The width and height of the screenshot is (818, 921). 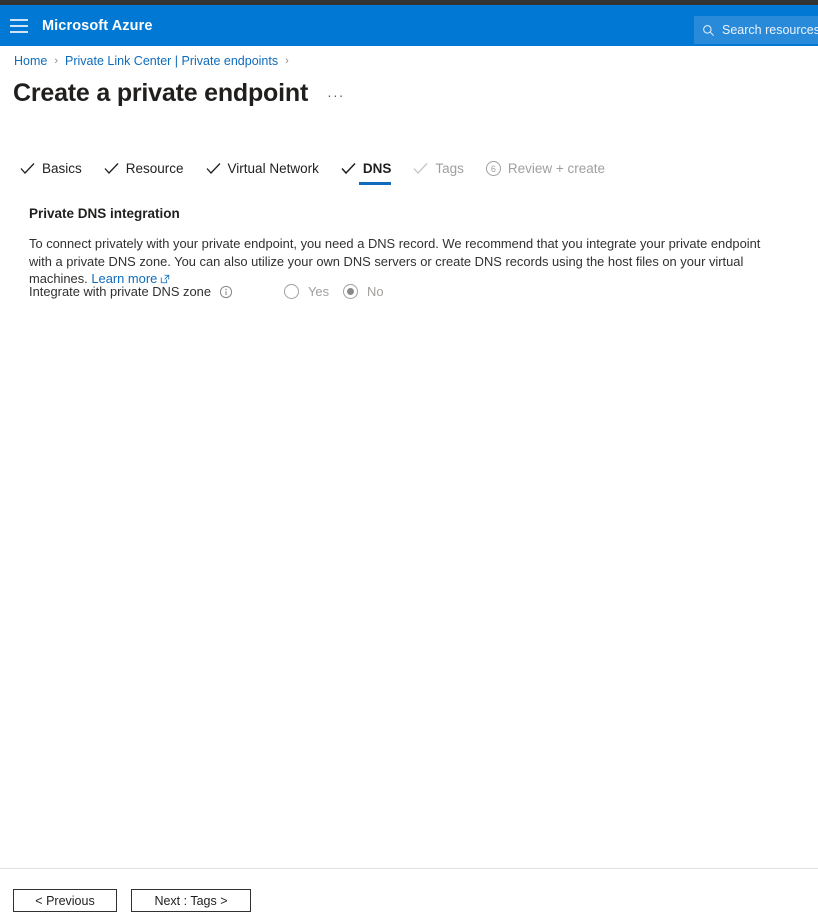 I want to click on tab-virtual-network: Virtual Network, so click(x=262, y=173).